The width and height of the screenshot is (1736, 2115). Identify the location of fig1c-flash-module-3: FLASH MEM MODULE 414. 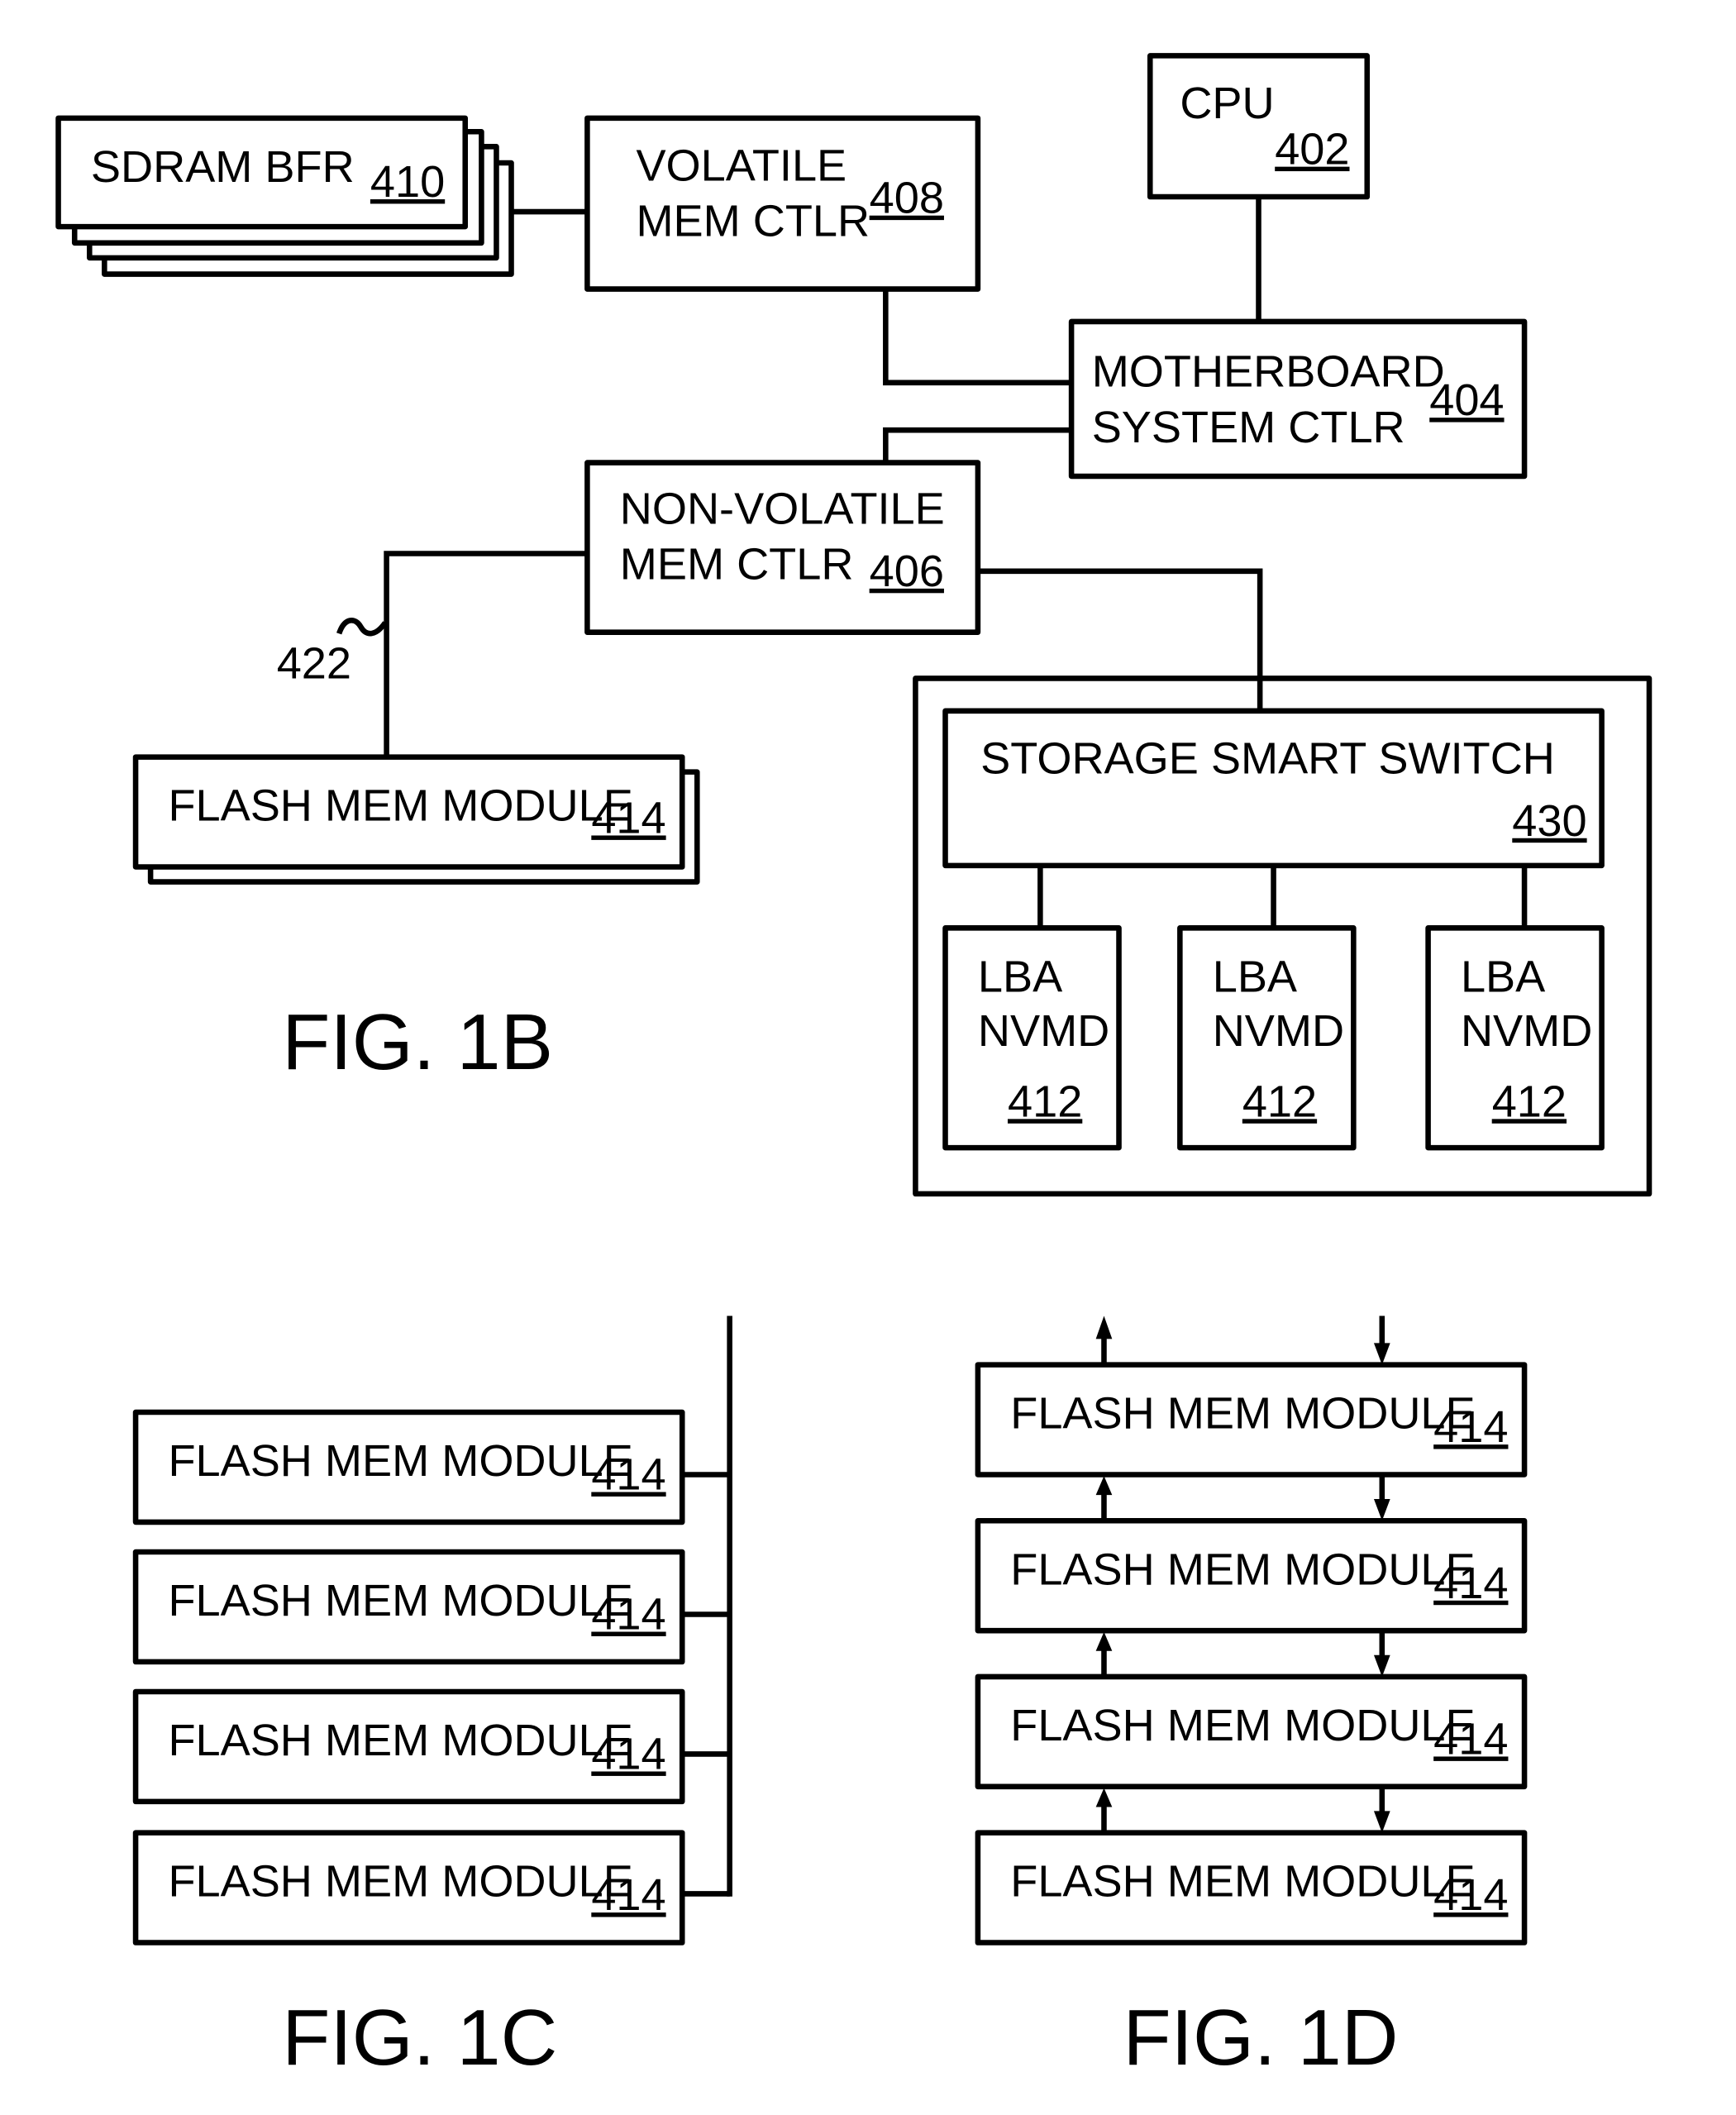
(431, 1746).